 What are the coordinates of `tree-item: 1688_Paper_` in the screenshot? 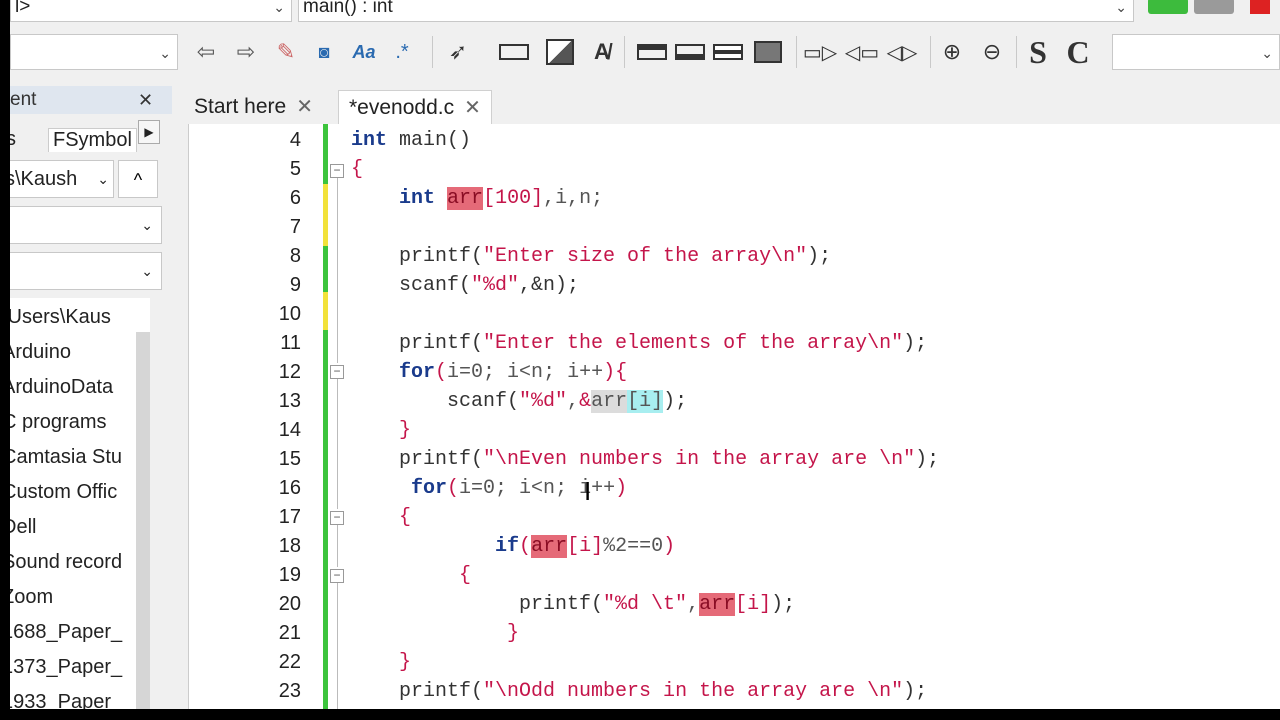 It's located at (68, 632).